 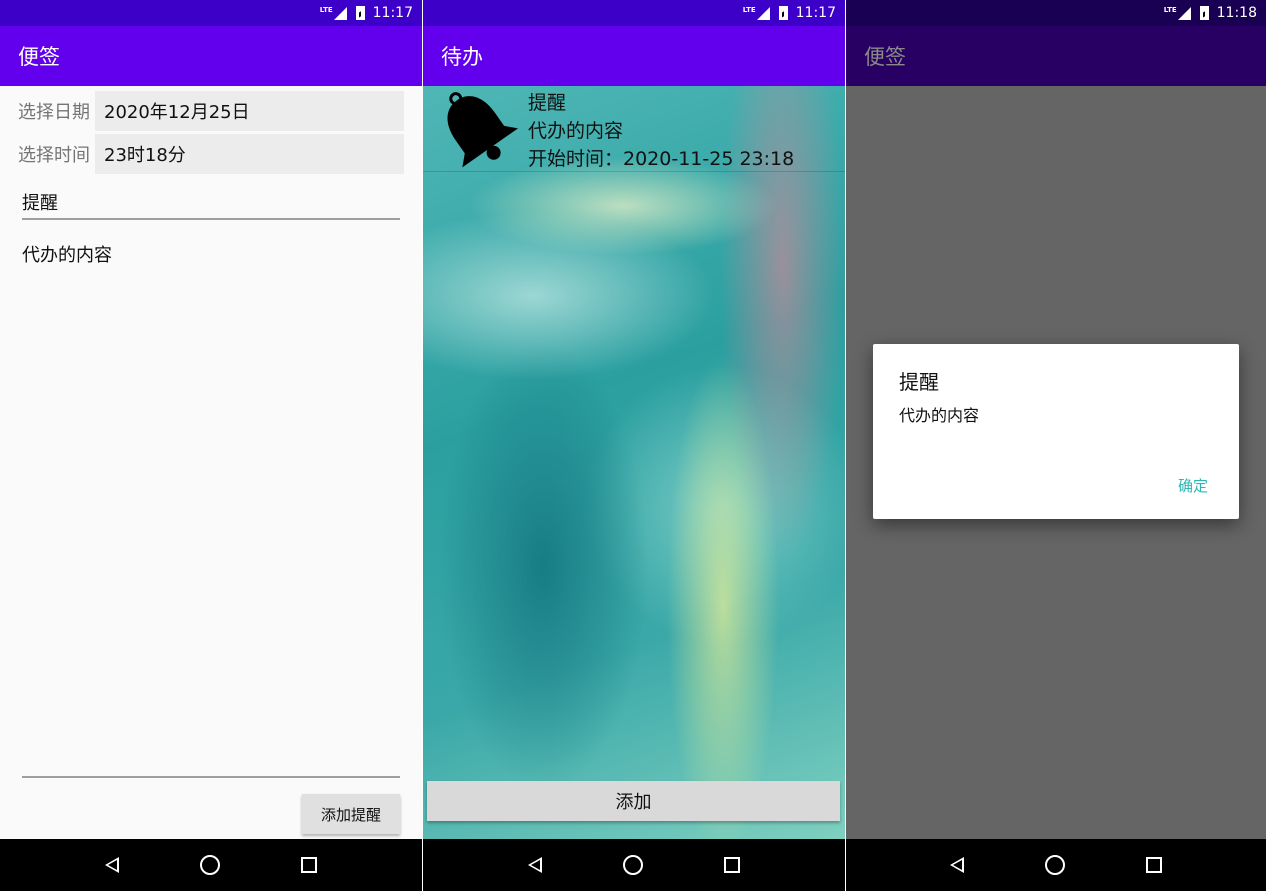 What do you see at coordinates (211, 219) in the screenshot?
I see `title-input-underline` at bounding box center [211, 219].